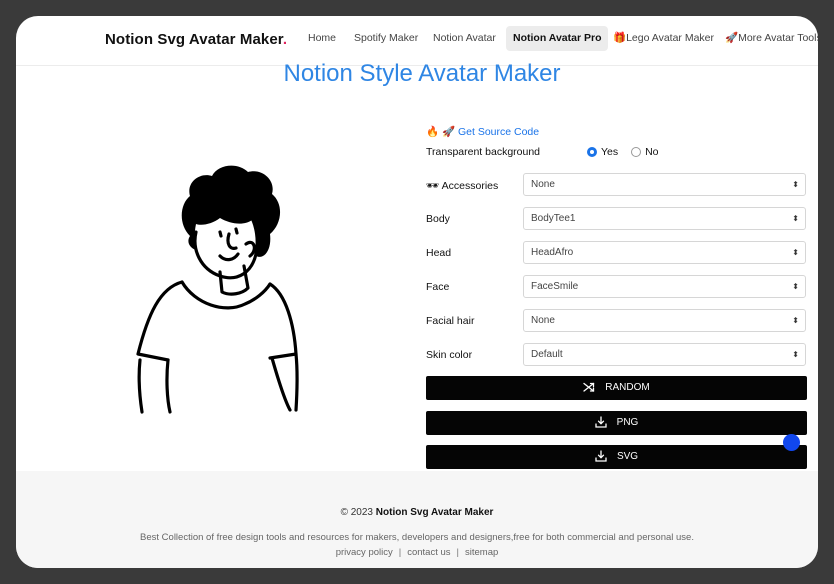 This screenshot has width=834, height=584. What do you see at coordinates (543, 184) in the screenshot?
I see `accessories-value: None` at bounding box center [543, 184].